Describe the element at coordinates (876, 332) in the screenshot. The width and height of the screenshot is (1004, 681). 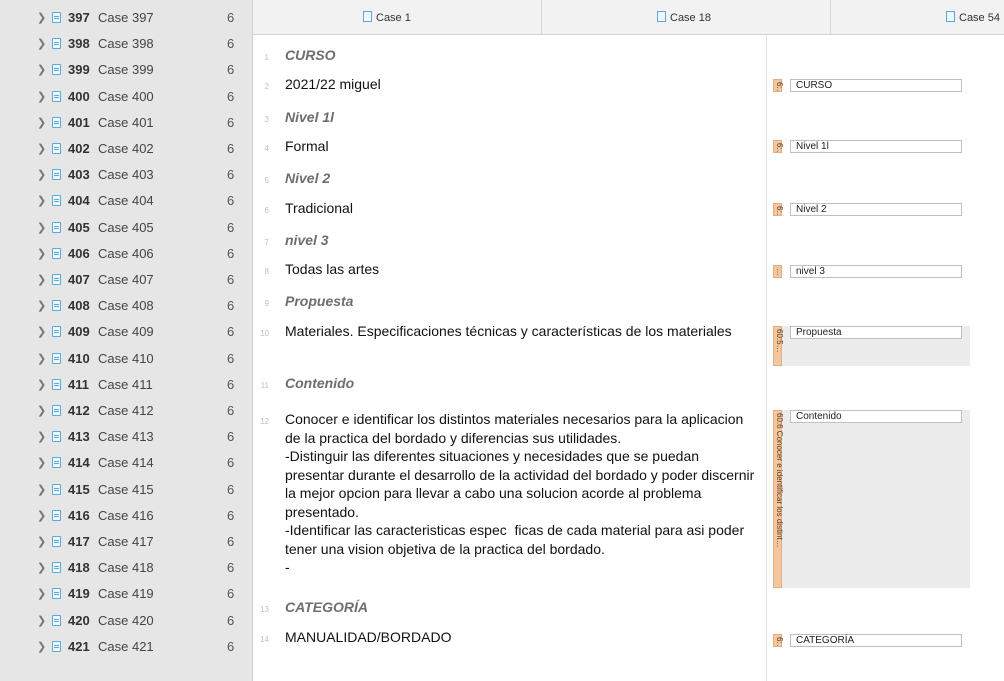
I see `code-label: Propuesta` at that location.